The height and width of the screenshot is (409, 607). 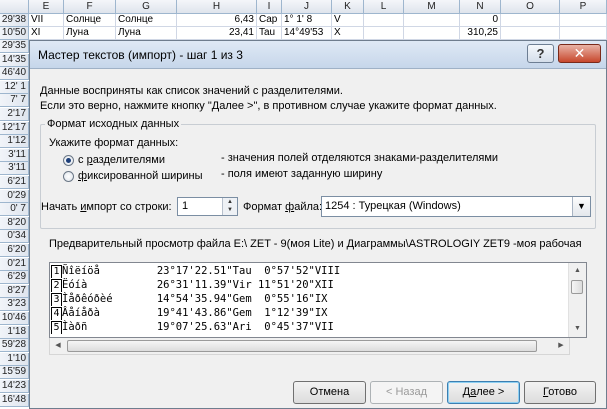 What do you see at coordinates (560, 392) in the screenshot?
I see `finish-button: Готово` at bounding box center [560, 392].